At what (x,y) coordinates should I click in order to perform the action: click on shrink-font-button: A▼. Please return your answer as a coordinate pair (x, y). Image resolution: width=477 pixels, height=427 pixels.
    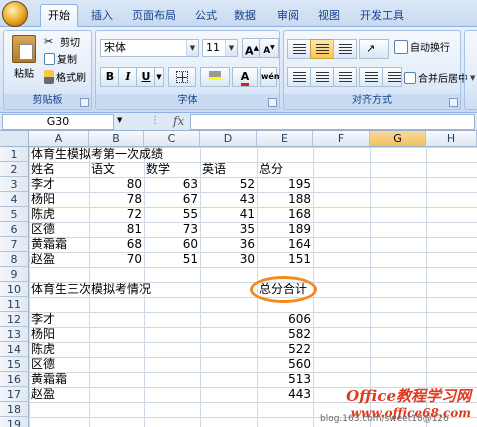
    Looking at the image, I should click on (269, 48).